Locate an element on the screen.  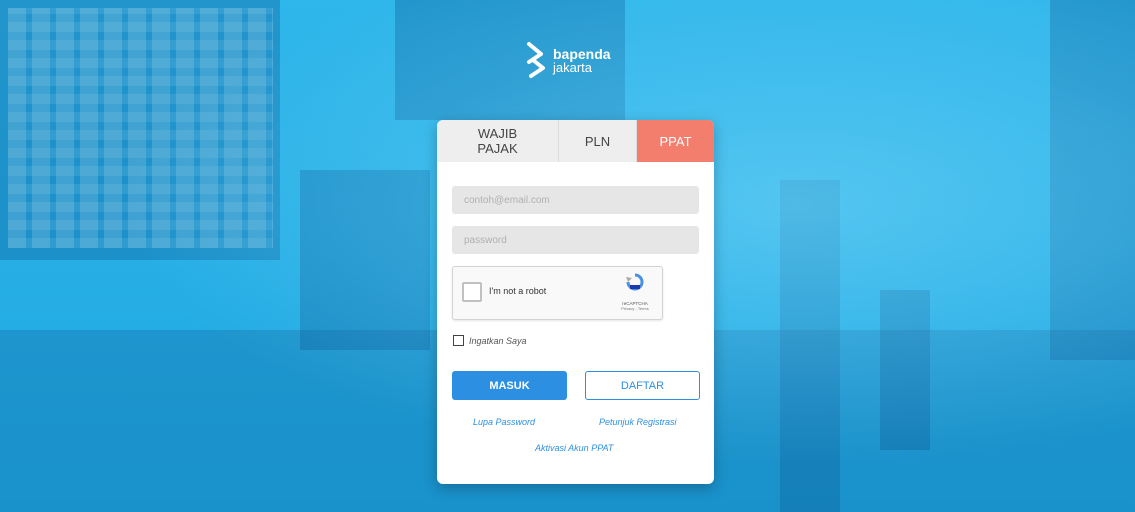
login-tabs: WAJIB PAJAK PLN PPAT is located at coordinates (575, 141).